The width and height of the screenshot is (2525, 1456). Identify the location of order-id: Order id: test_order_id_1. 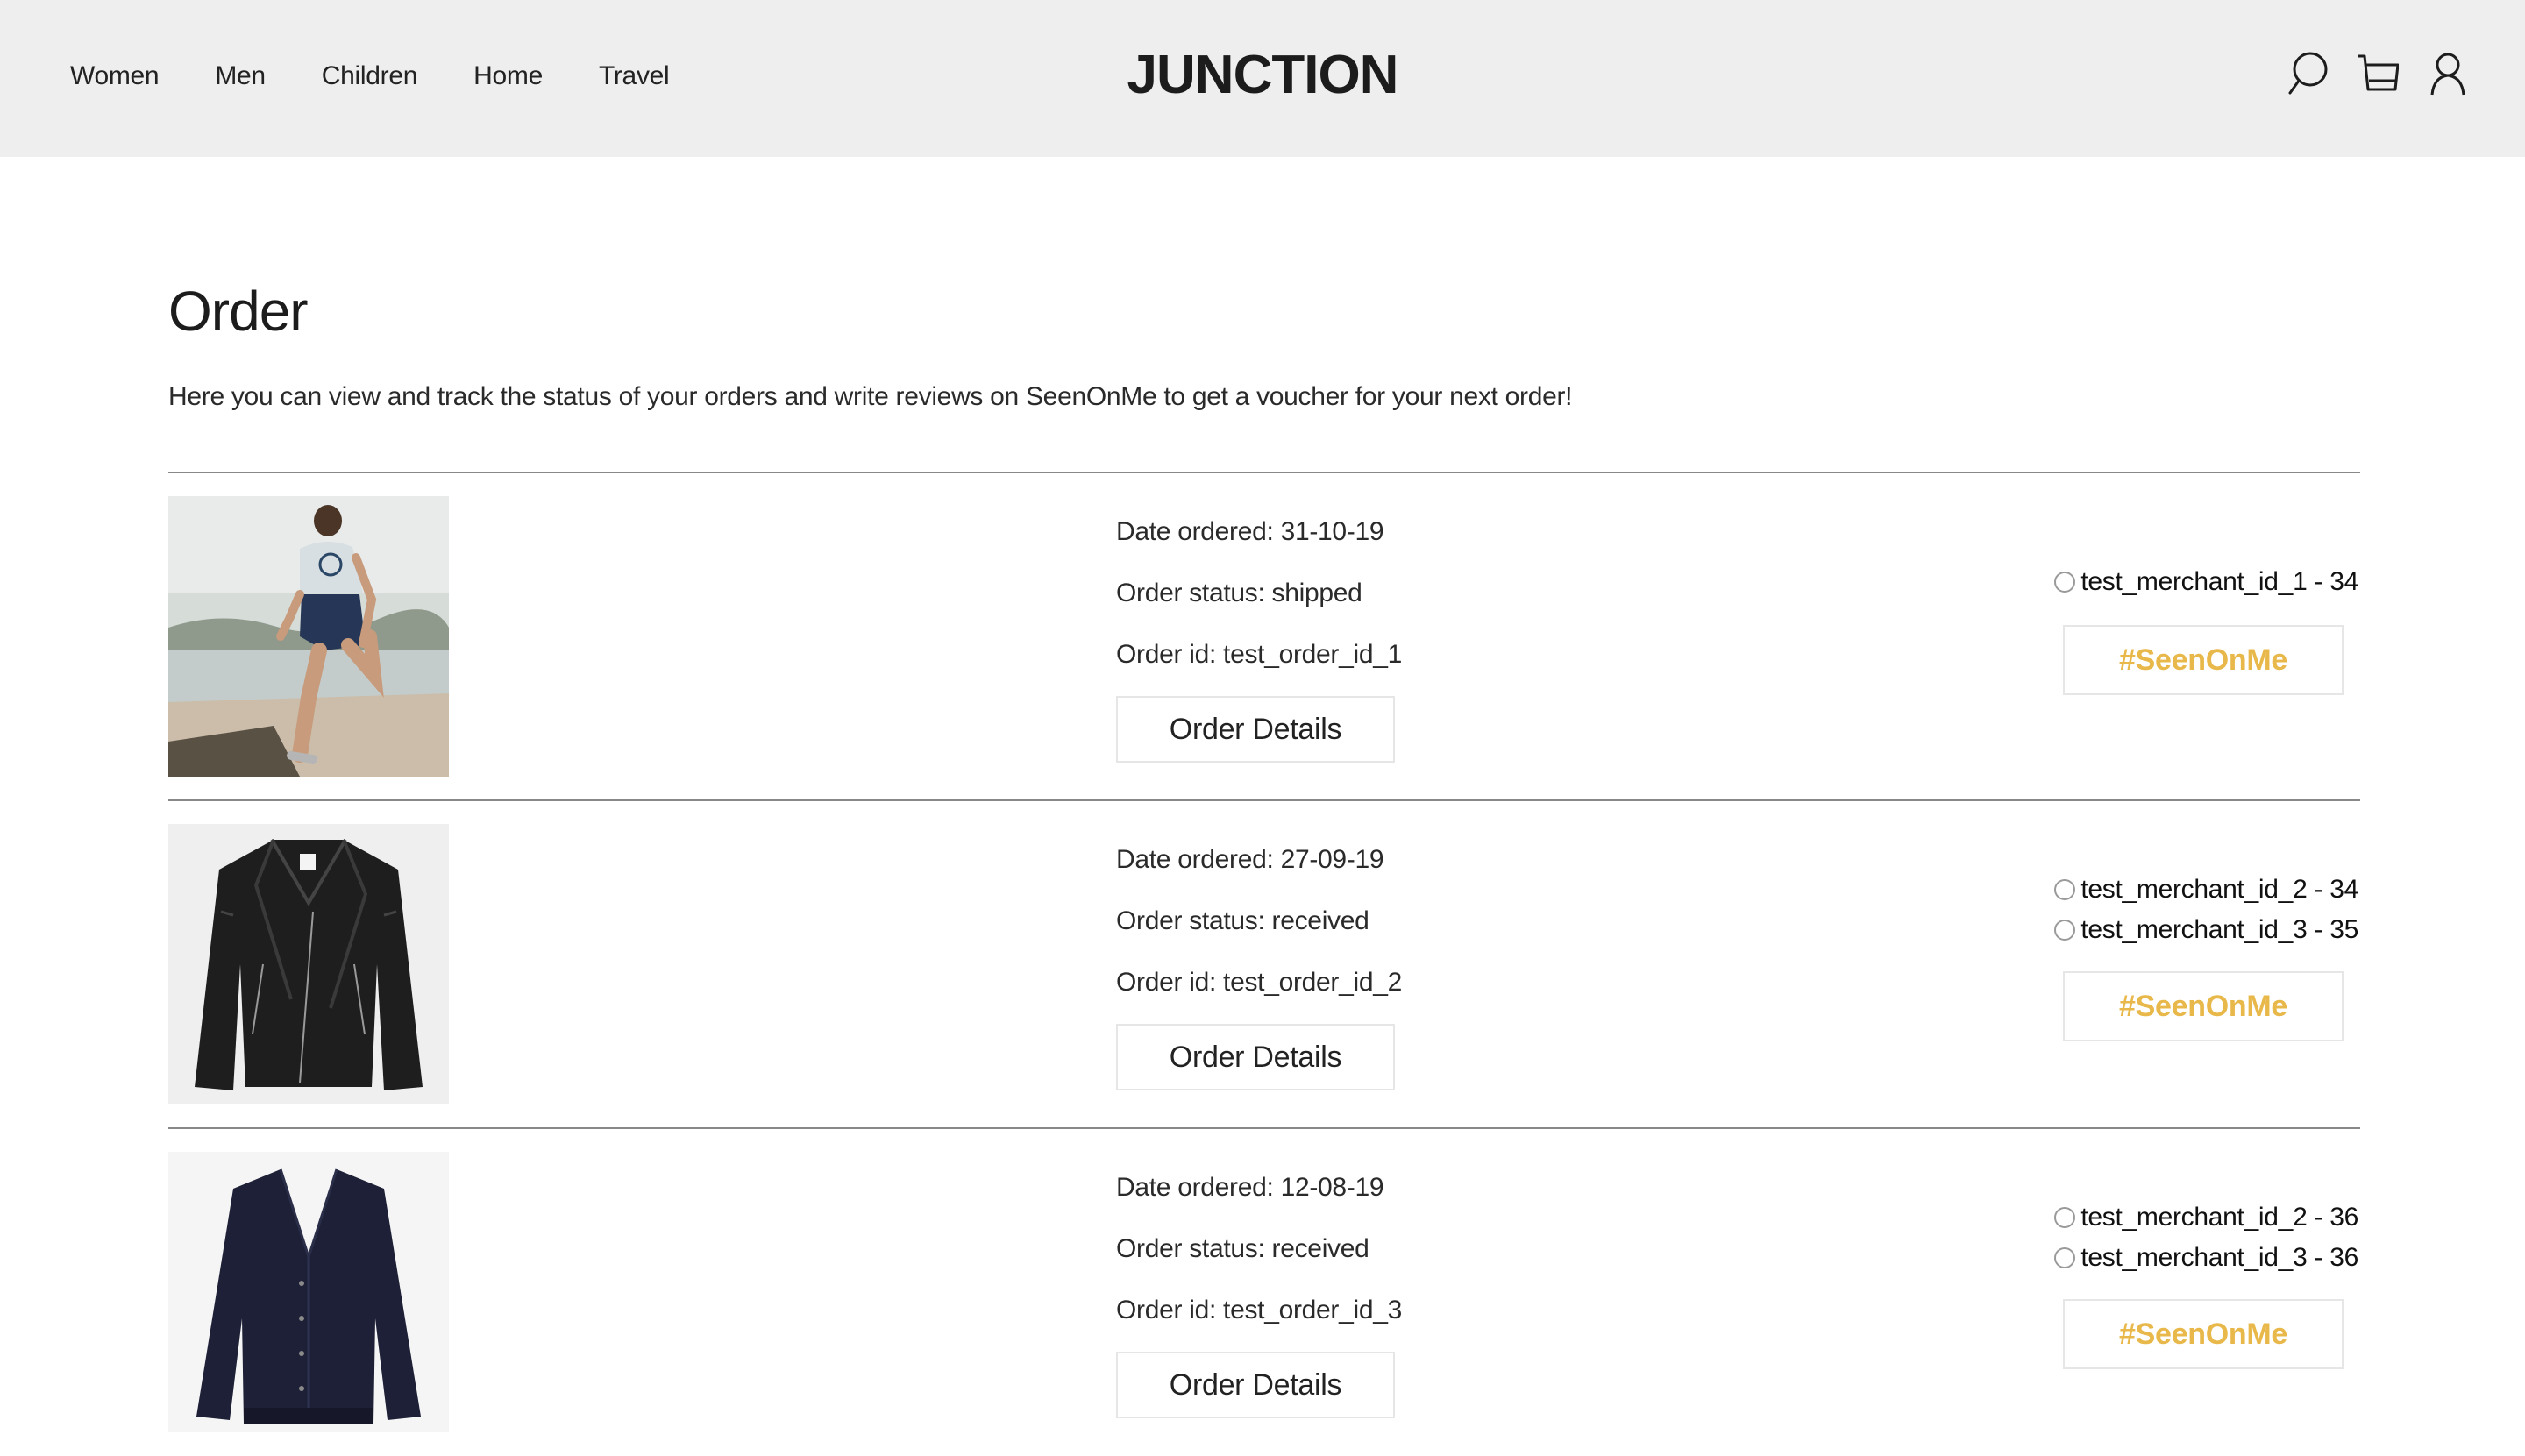
(1259, 654).